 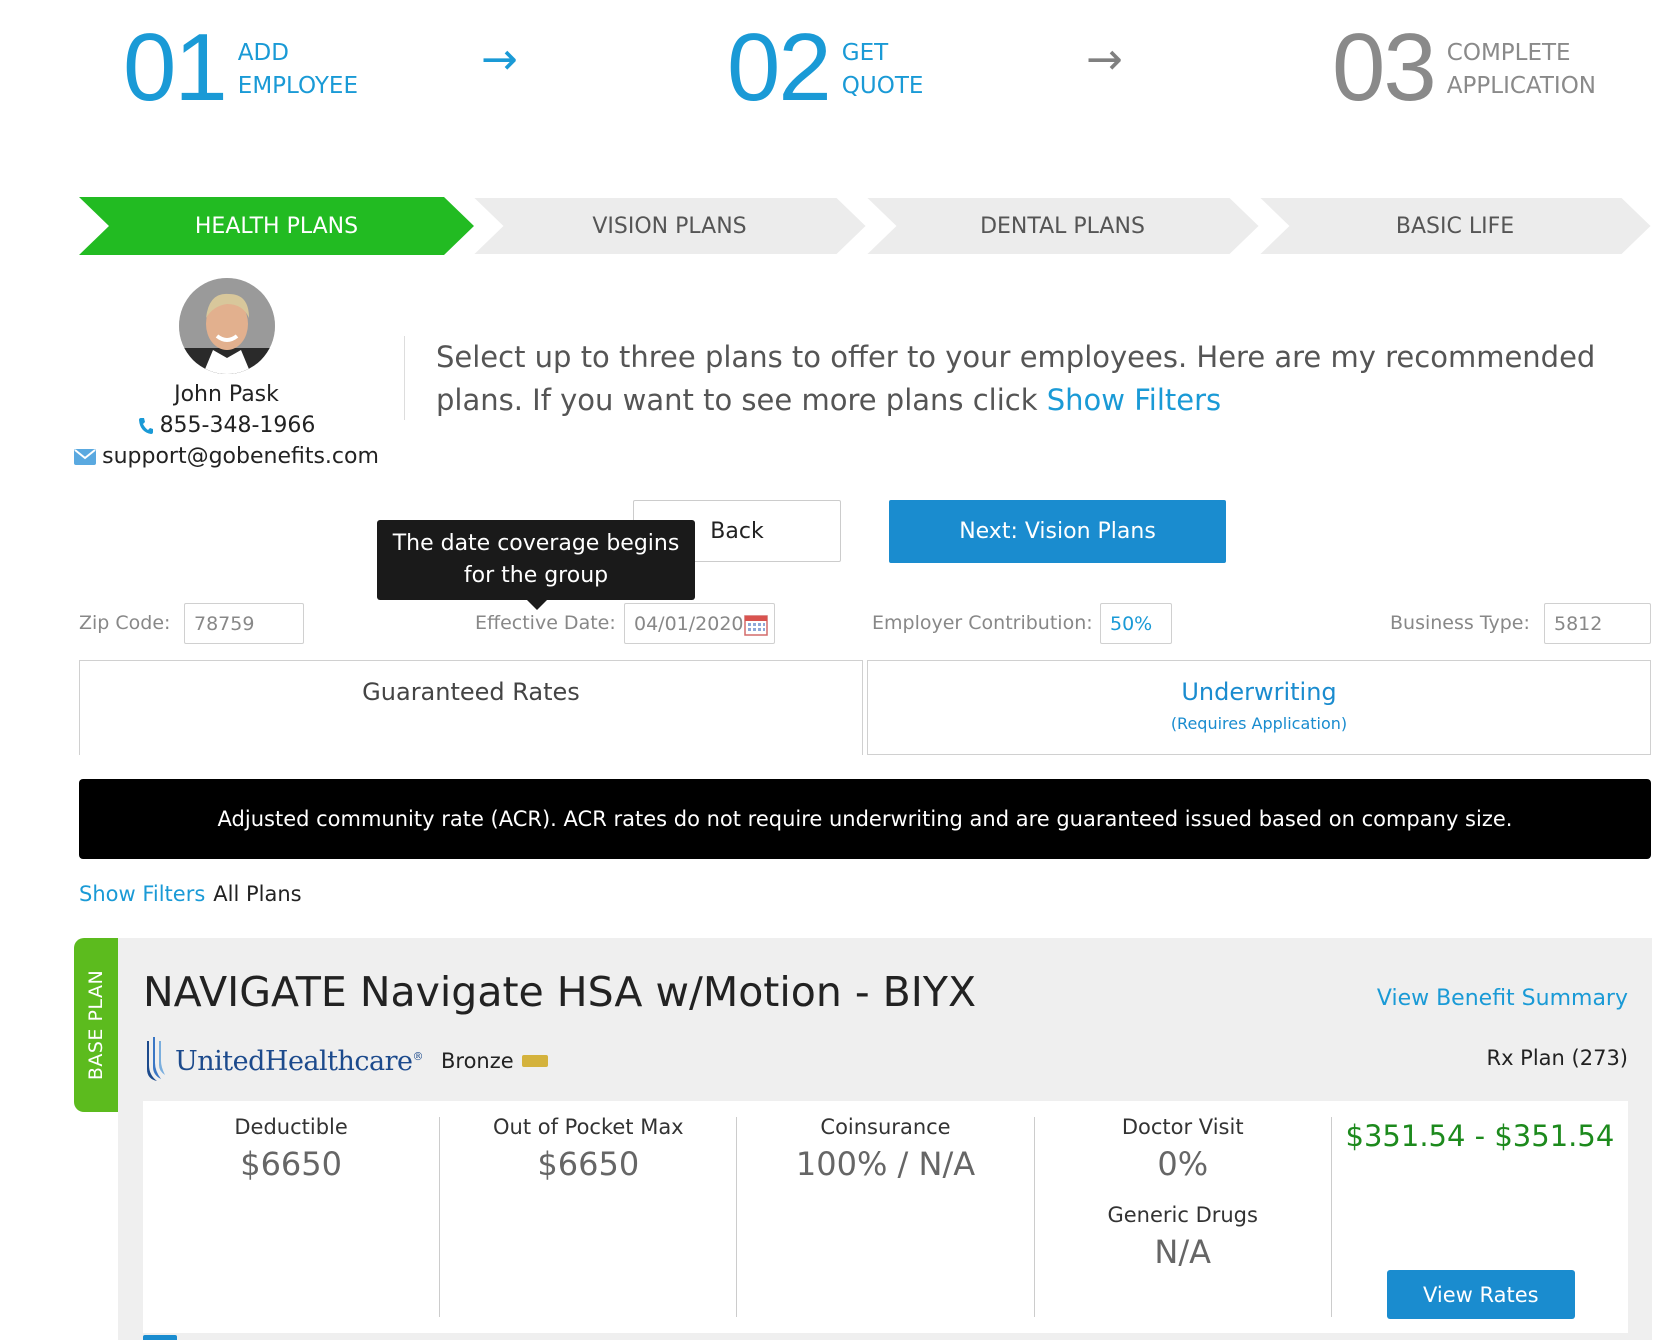 I want to click on tab-label: HEALTH PLANS, so click(x=276, y=226).